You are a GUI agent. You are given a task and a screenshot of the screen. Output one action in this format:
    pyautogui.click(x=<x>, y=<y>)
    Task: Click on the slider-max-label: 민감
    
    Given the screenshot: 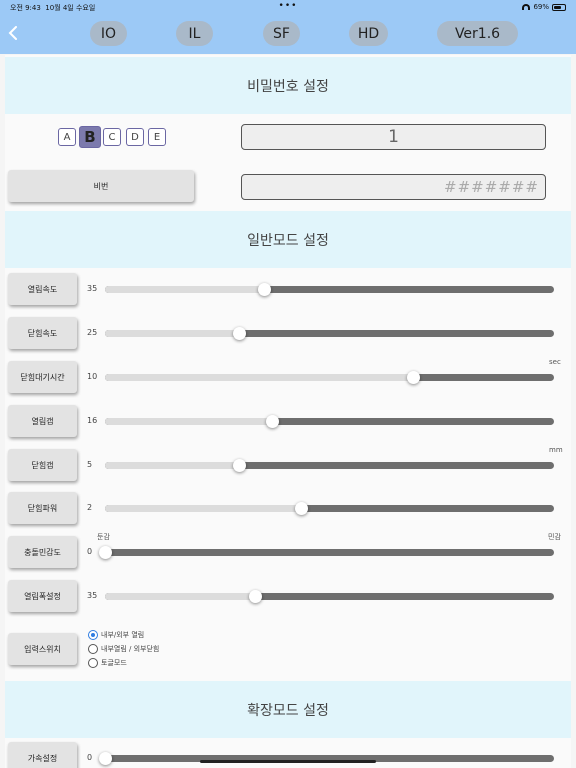 What is the action you would take?
    pyautogui.click(x=554, y=537)
    